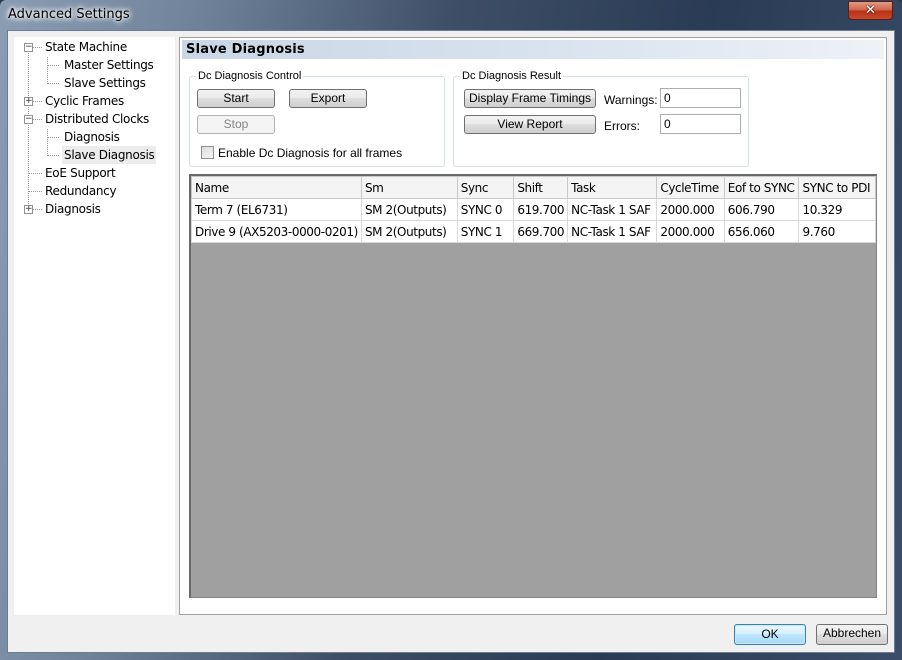 Image resolution: width=902 pixels, height=660 pixels. What do you see at coordinates (485, 187) in the screenshot?
I see `column-header-sync: Sync` at bounding box center [485, 187].